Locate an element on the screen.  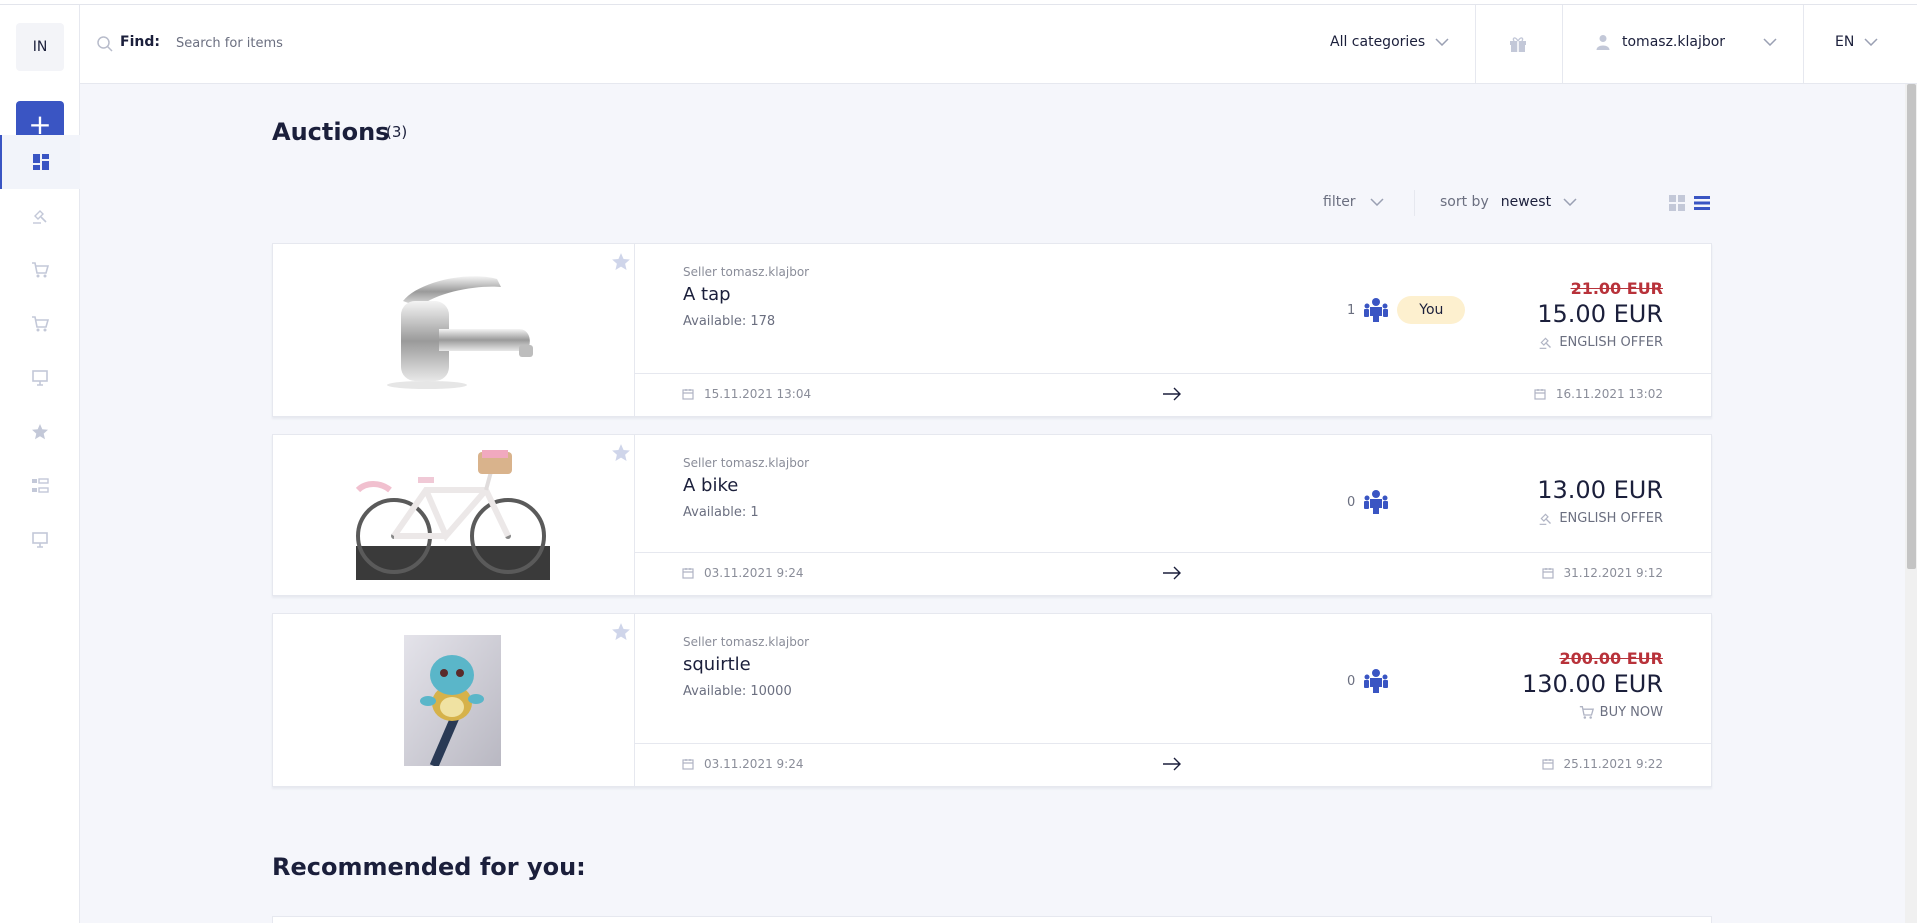
sidebar-item-dashboard is located at coordinates (40, 162).